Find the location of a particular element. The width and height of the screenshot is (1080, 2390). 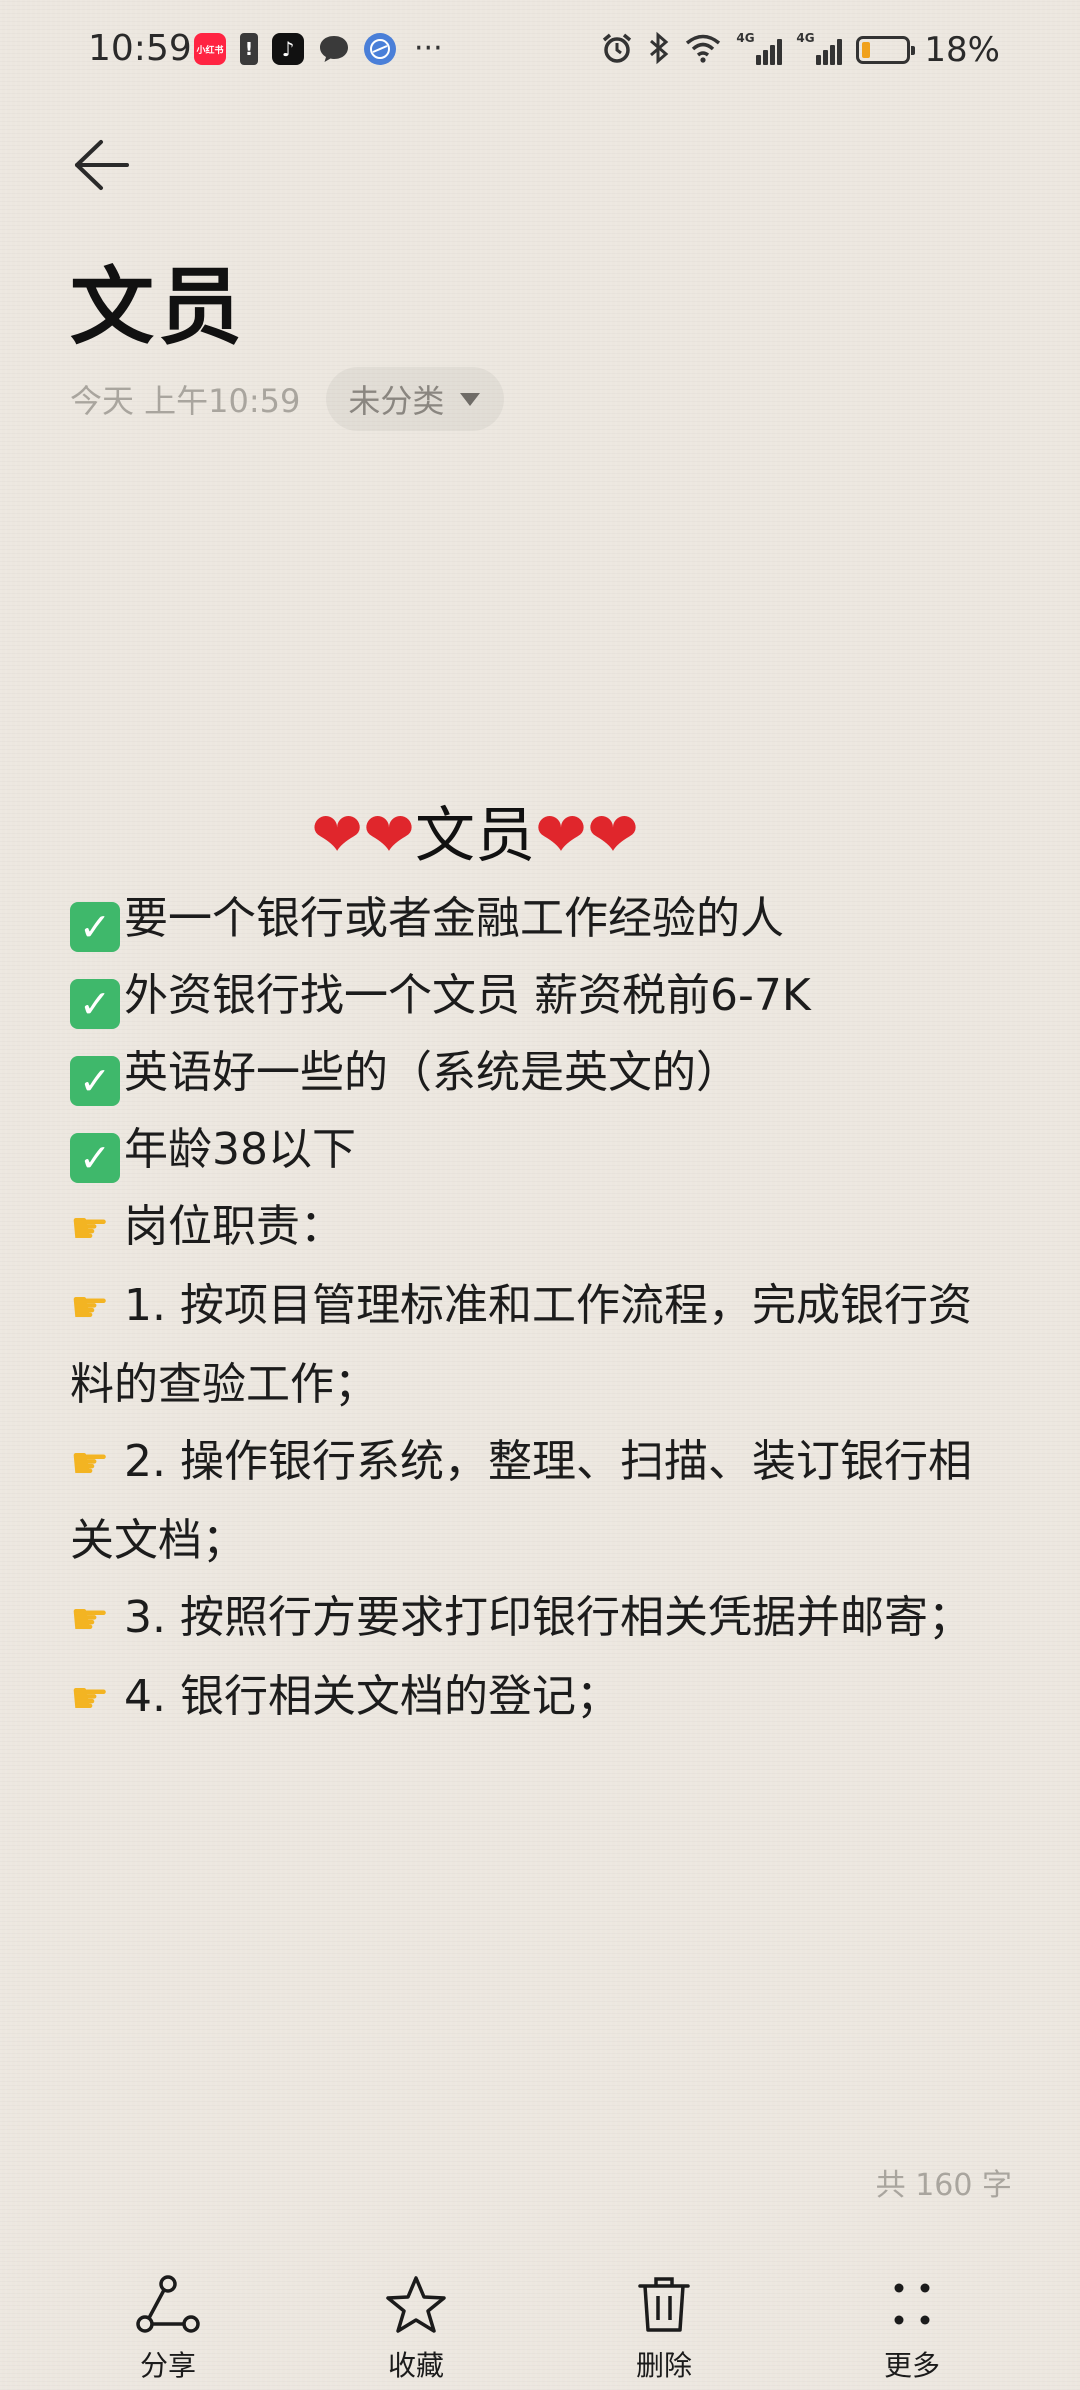

body-line-text: 3. 按照行方要求打印银行相关凭据并邮寄； is located at coordinates (548, 1617).